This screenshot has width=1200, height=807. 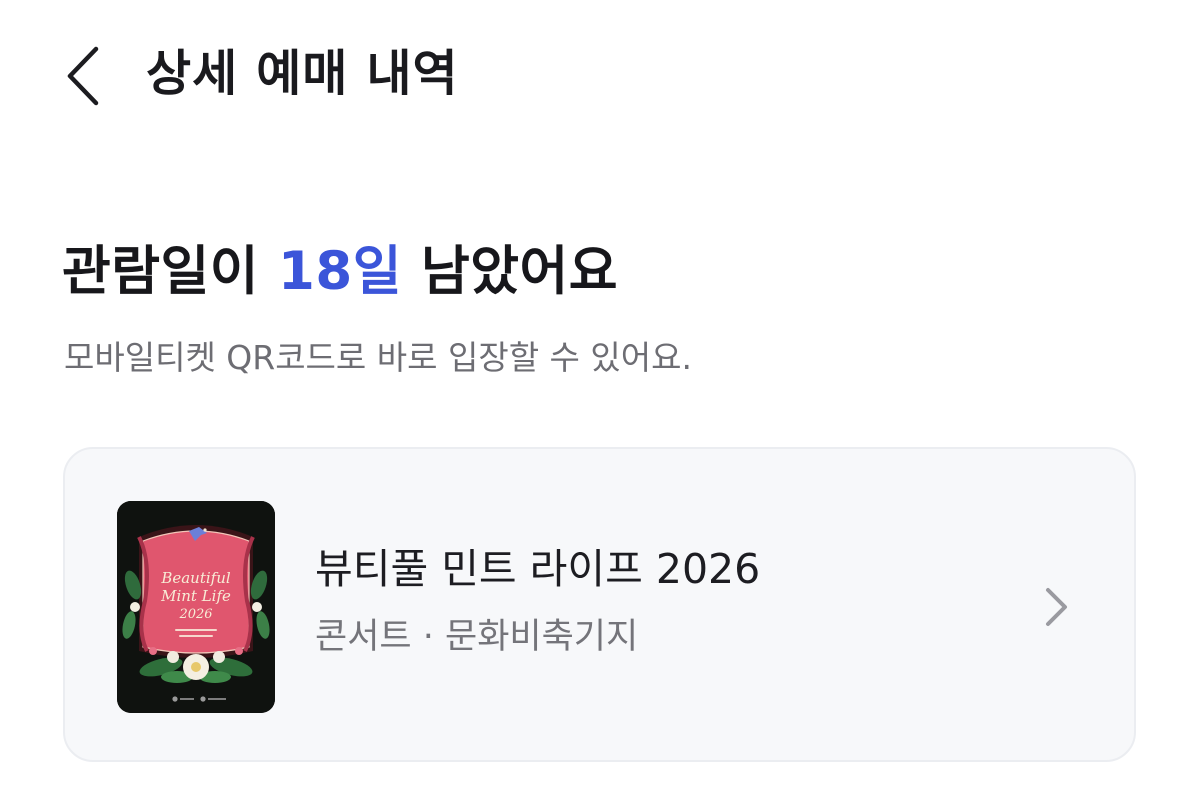 I want to click on event-meta: 콘서트 · 문화비축기지, so click(x=476, y=637).